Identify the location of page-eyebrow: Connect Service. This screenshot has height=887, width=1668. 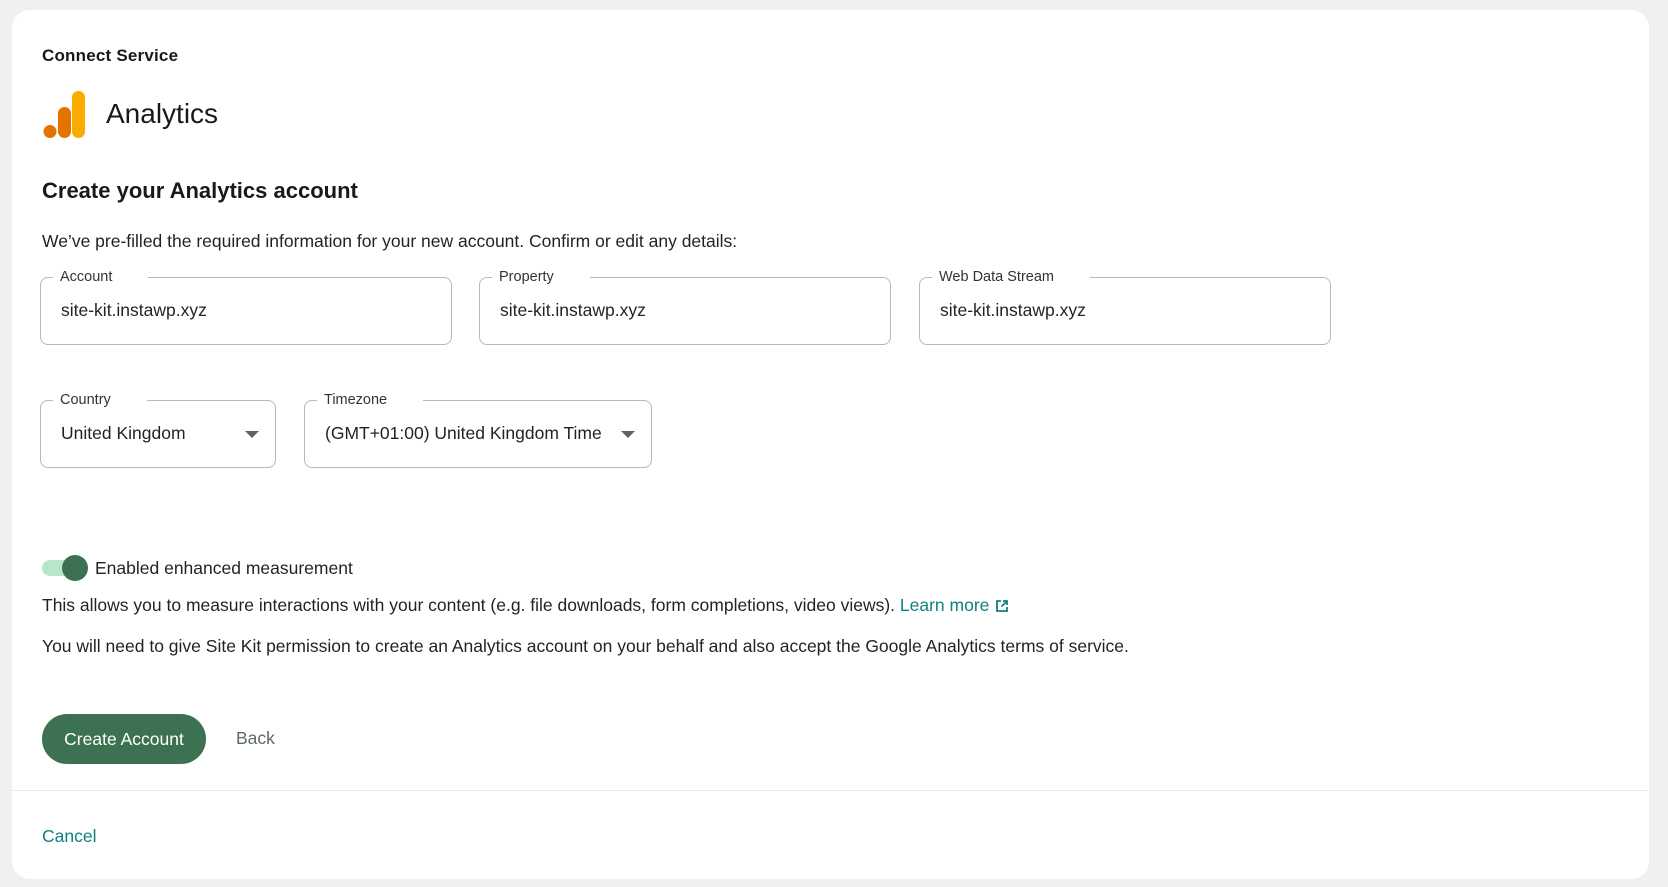
(110, 55).